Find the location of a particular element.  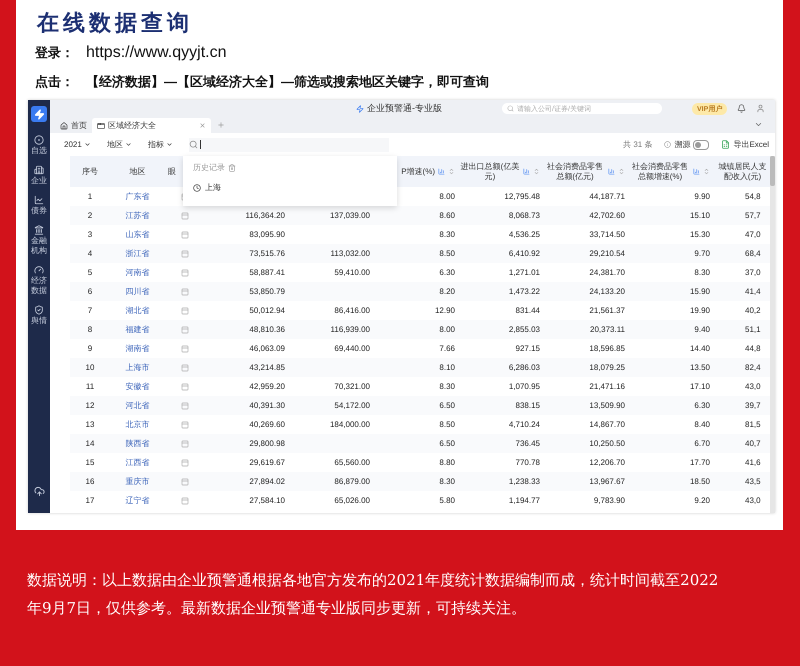

cloud-upload-icon is located at coordinates (39, 491).